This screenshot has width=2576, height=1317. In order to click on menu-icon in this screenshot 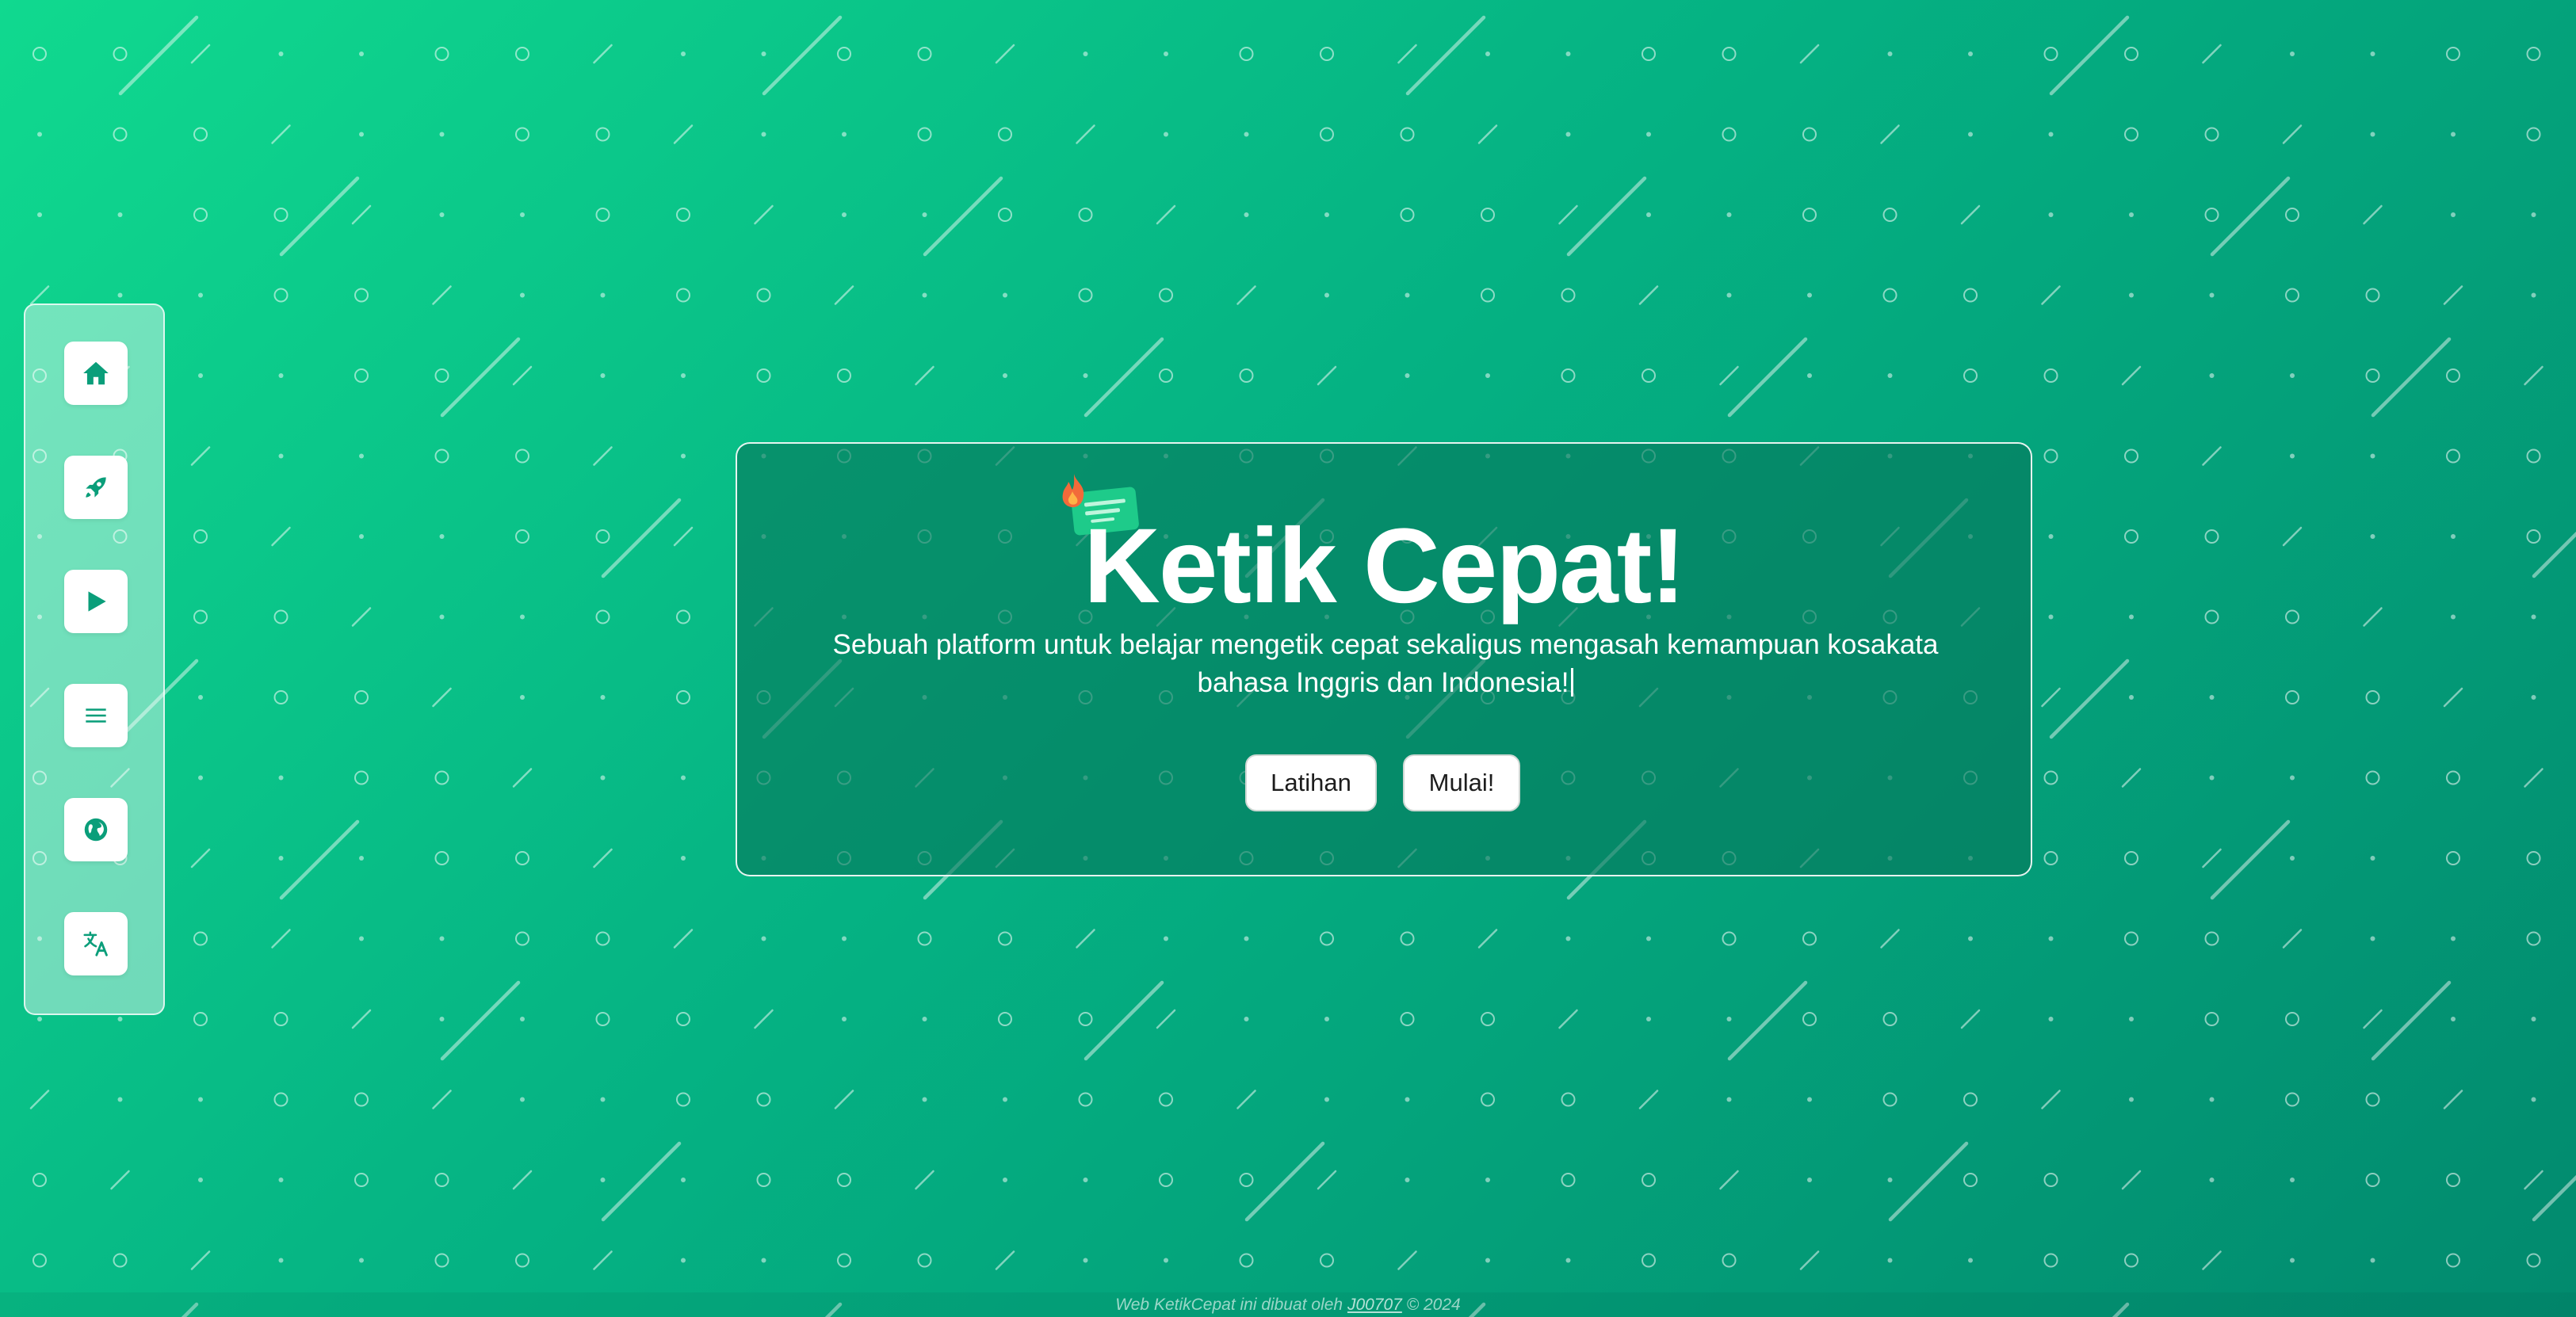, I will do `click(96, 716)`.